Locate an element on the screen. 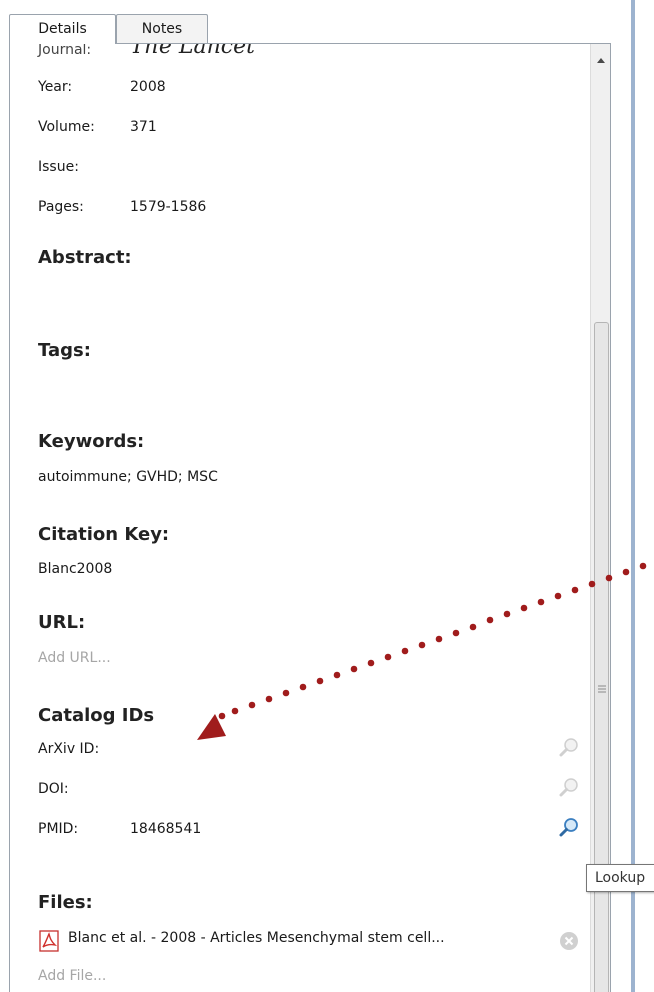  url-heading: URL: is located at coordinates (62, 622).